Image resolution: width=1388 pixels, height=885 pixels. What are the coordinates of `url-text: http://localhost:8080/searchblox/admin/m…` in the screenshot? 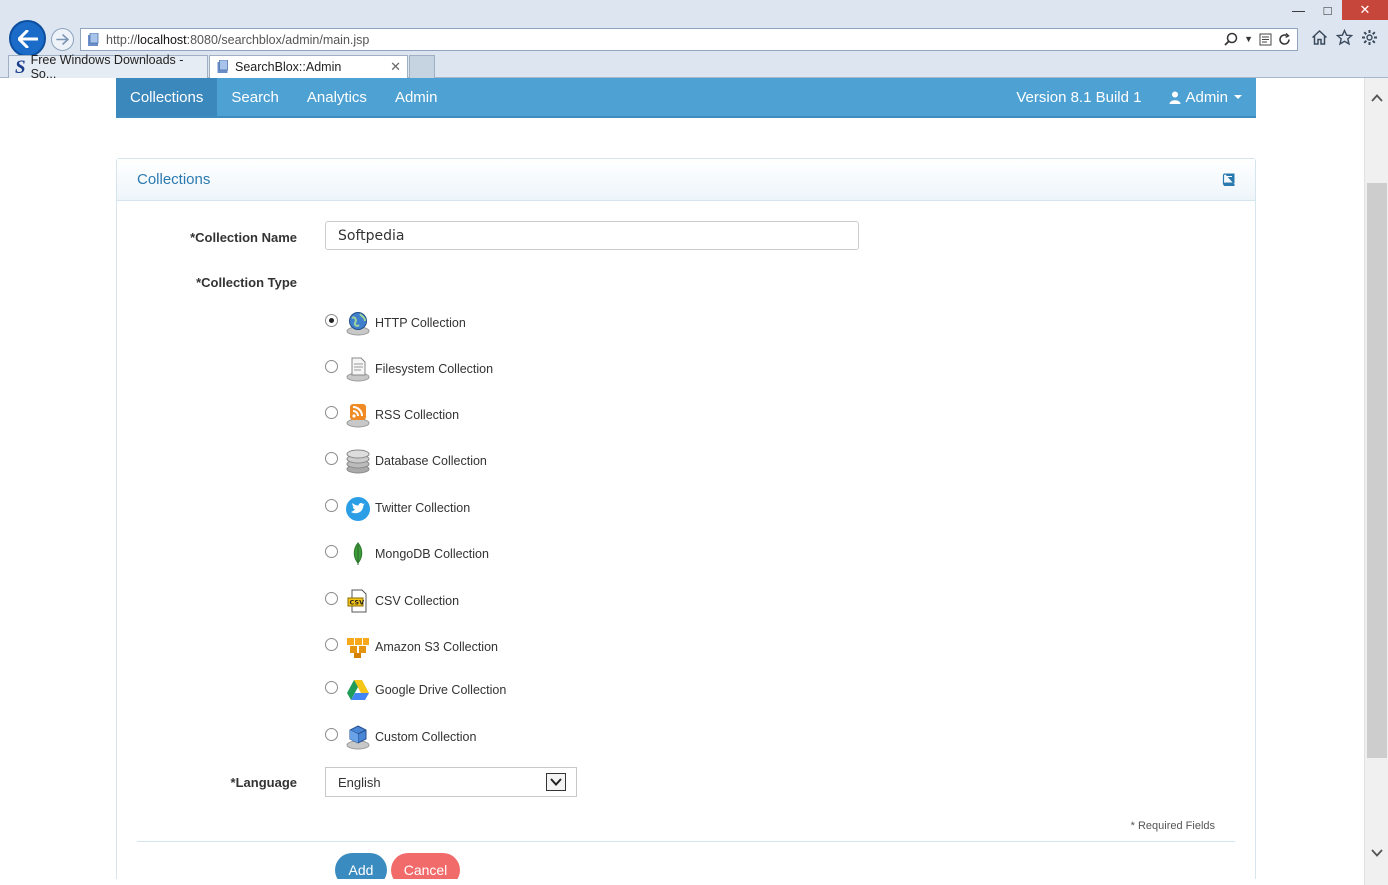 It's located at (237, 40).